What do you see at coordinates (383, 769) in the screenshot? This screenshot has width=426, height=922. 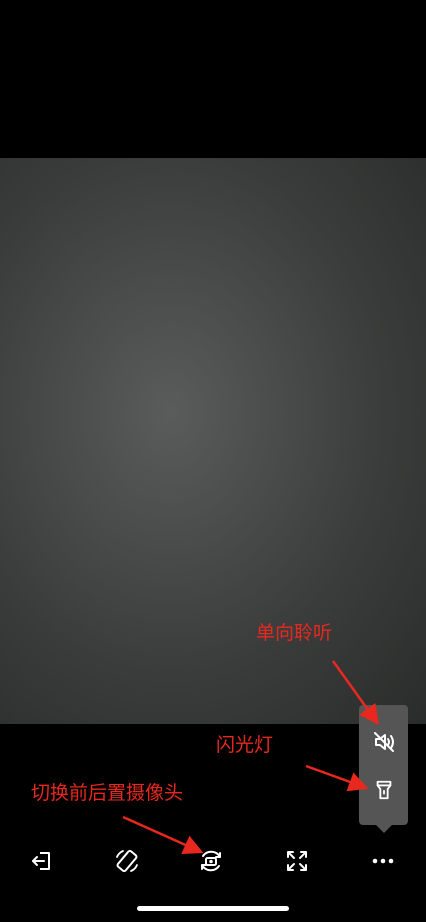 I see `floating-menu` at bounding box center [383, 769].